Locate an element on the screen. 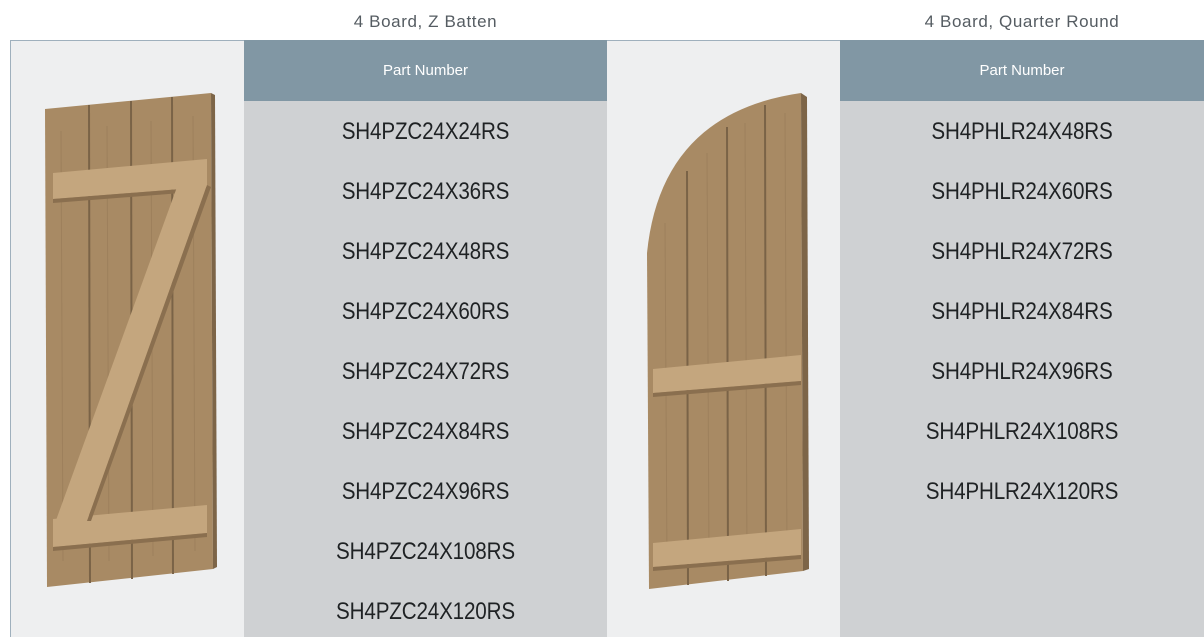 The width and height of the screenshot is (1204, 642). part-number-row: SH4PZC24X60RS is located at coordinates (425, 311).